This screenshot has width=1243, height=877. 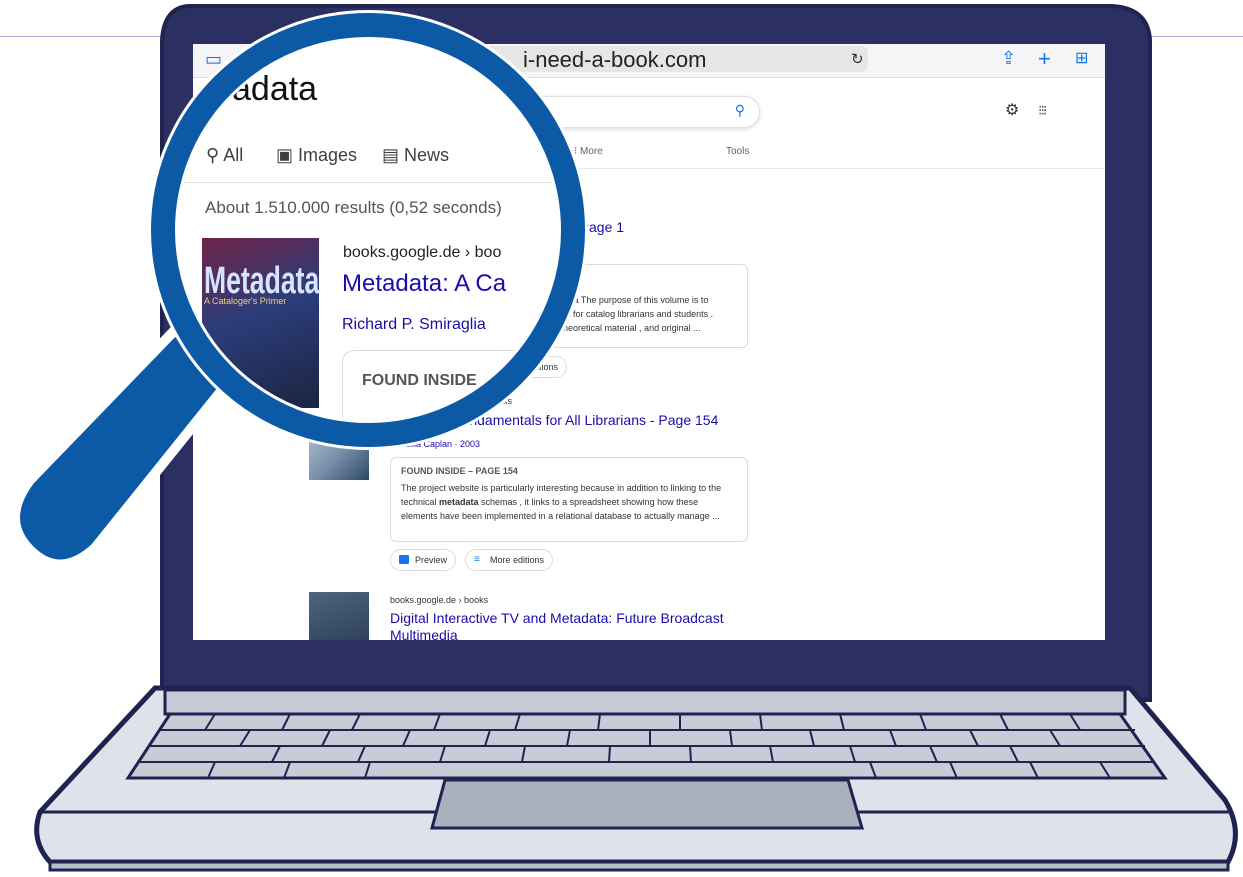 What do you see at coordinates (422, 252) in the screenshot?
I see `magnified-source: books.google.de › boo` at bounding box center [422, 252].